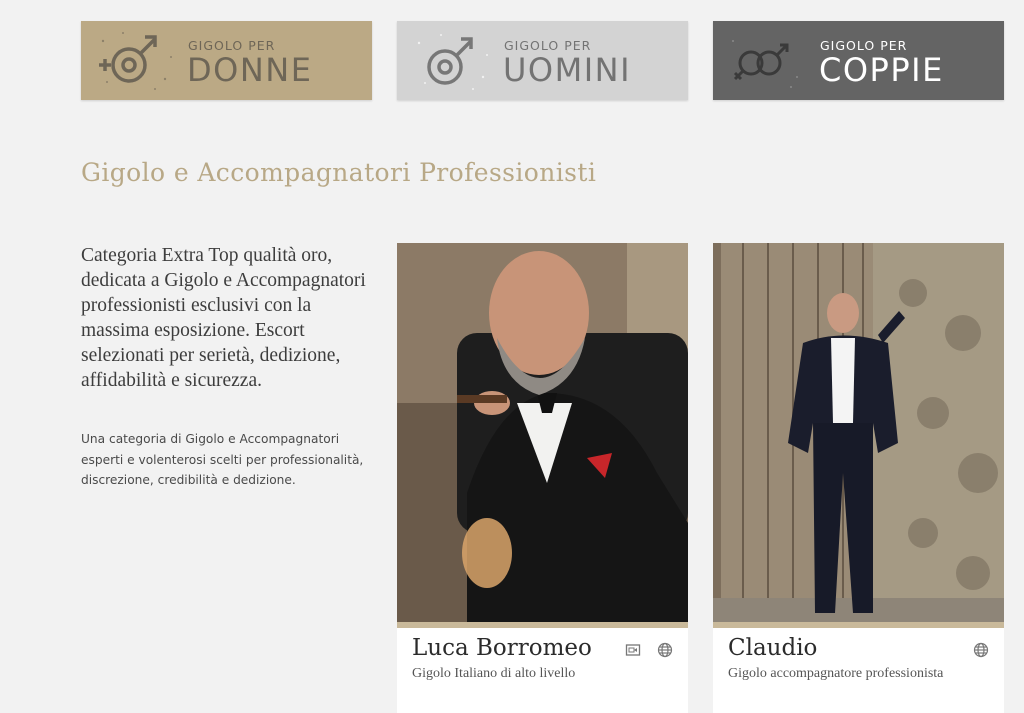 The width and height of the screenshot is (1024, 713). Describe the element at coordinates (494, 673) in the screenshot. I see `profile-subtitle: Gigolo Italiano di alto livello` at that location.